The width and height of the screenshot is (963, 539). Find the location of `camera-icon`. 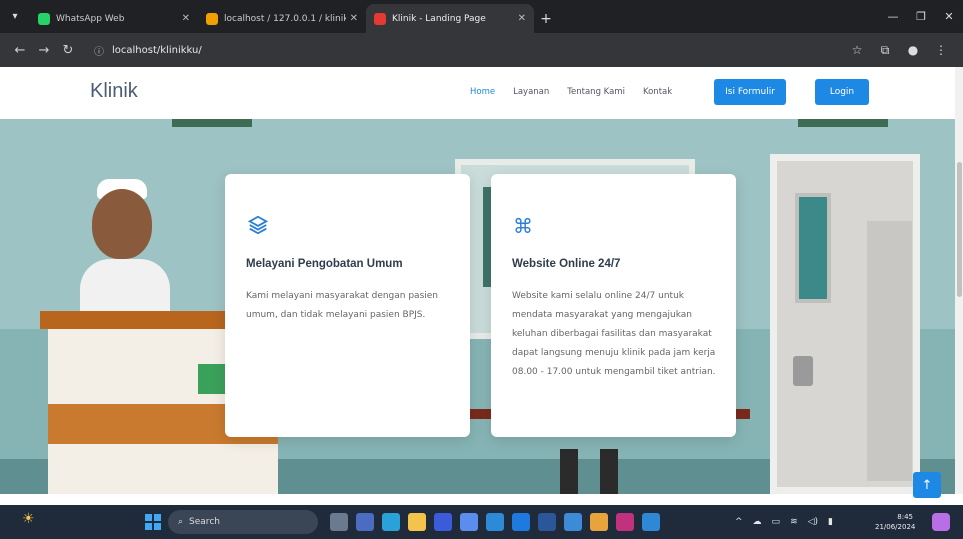

camera-icon is located at coordinates (469, 522).